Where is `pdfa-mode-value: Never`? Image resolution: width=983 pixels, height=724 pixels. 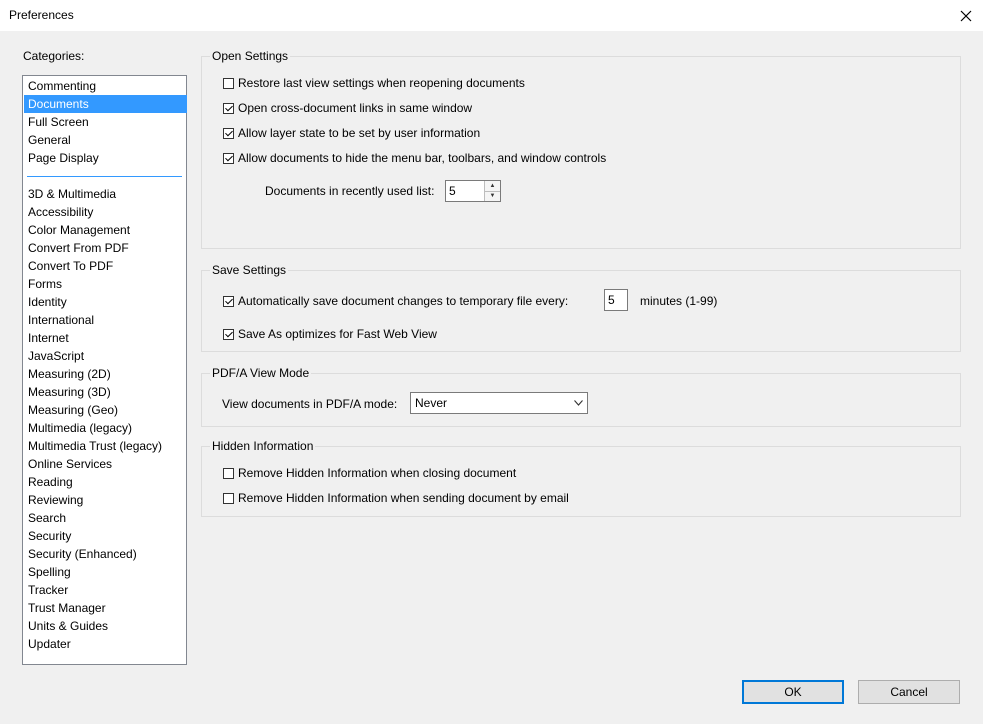 pdfa-mode-value: Never is located at coordinates (431, 403).